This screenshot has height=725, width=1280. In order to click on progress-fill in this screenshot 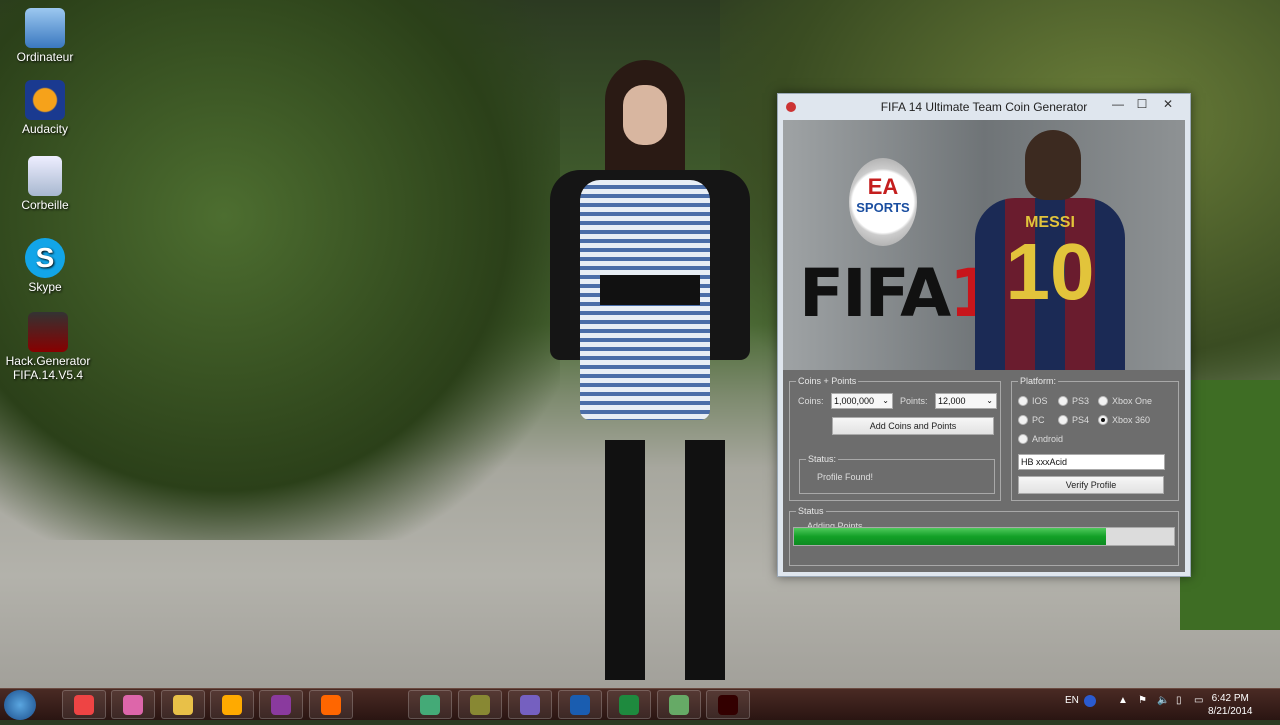, I will do `click(950, 536)`.